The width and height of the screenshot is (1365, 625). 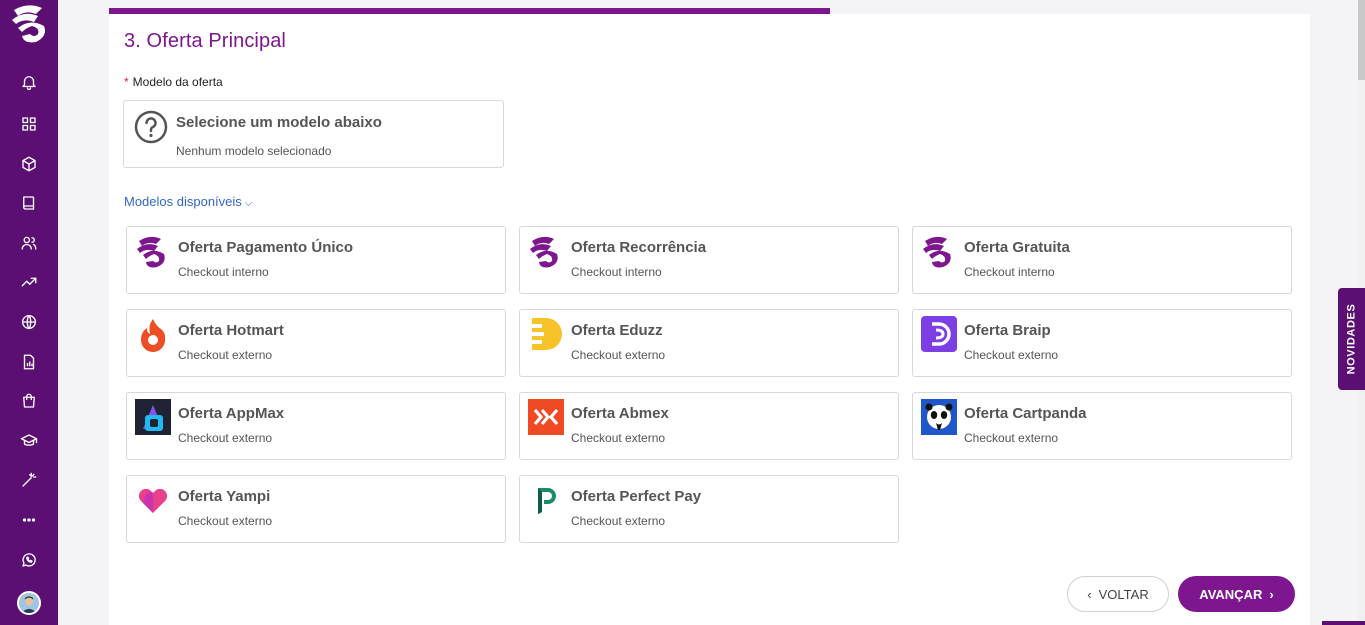 I want to click on models-available-label: Modelos disponíveis, so click(x=183, y=201).